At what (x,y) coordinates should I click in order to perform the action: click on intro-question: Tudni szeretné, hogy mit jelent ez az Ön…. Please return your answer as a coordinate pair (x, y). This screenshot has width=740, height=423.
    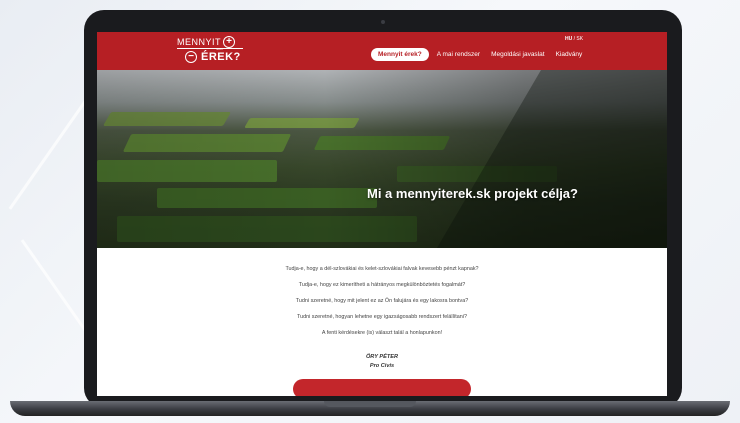
    Looking at the image, I should click on (382, 301).